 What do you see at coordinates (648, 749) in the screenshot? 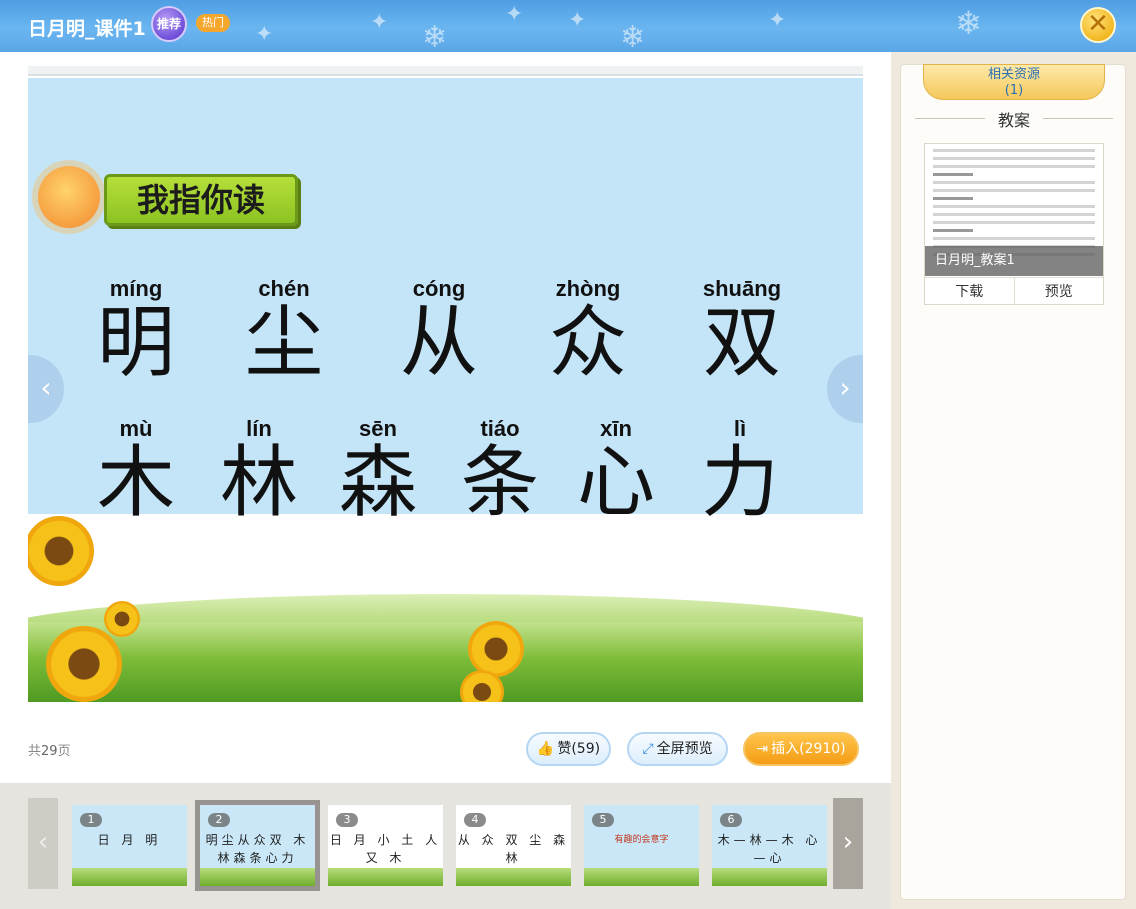
I see `expand-icon: ⤢` at bounding box center [648, 749].